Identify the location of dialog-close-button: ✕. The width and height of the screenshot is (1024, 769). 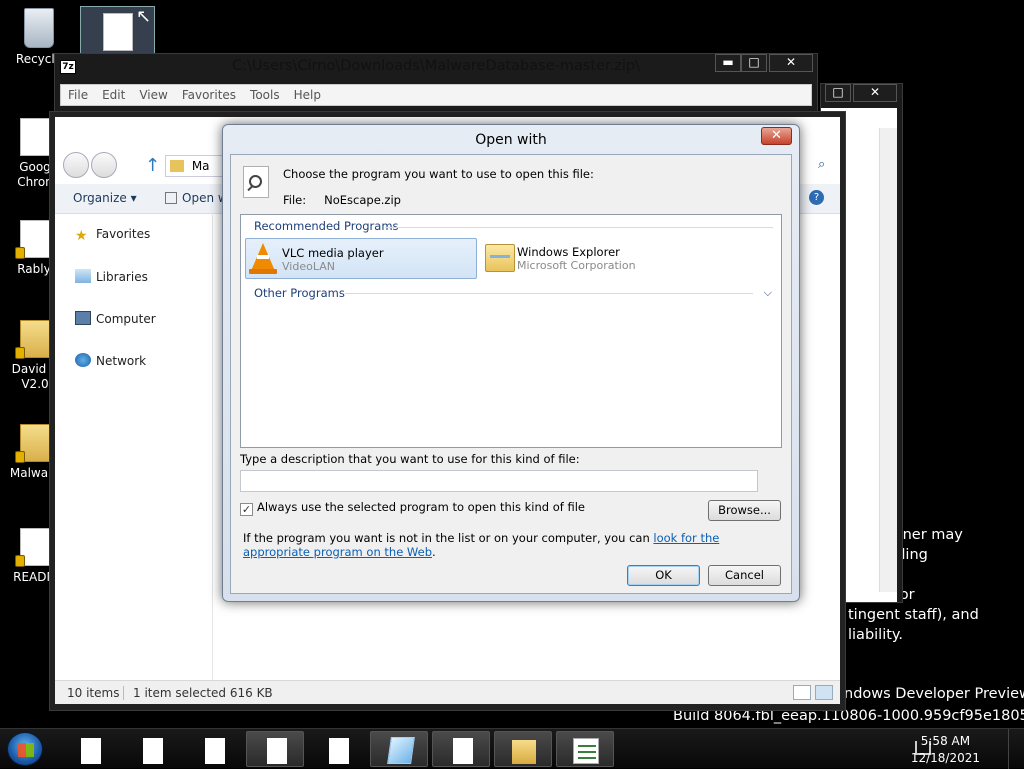
(776, 136).